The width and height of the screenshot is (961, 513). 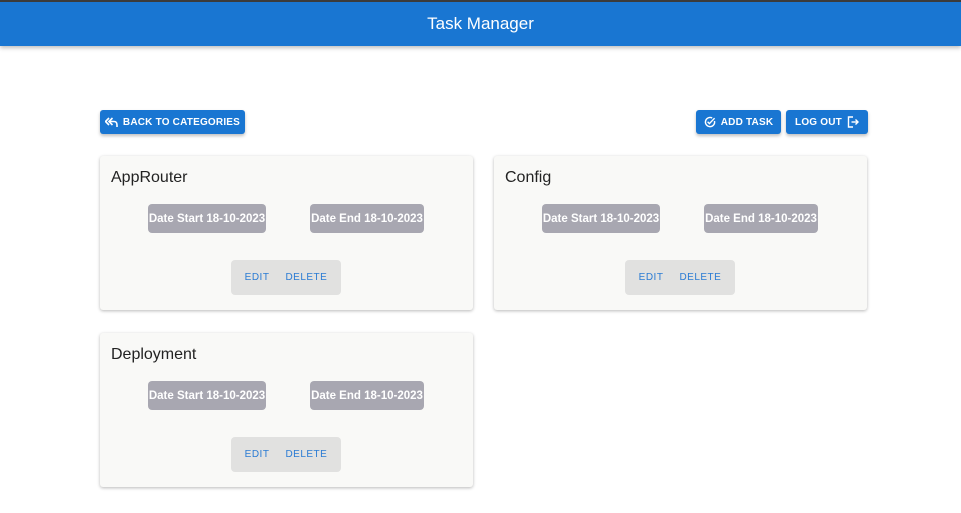 I want to click on add-task-label: ADD TASK, so click(x=747, y=122).